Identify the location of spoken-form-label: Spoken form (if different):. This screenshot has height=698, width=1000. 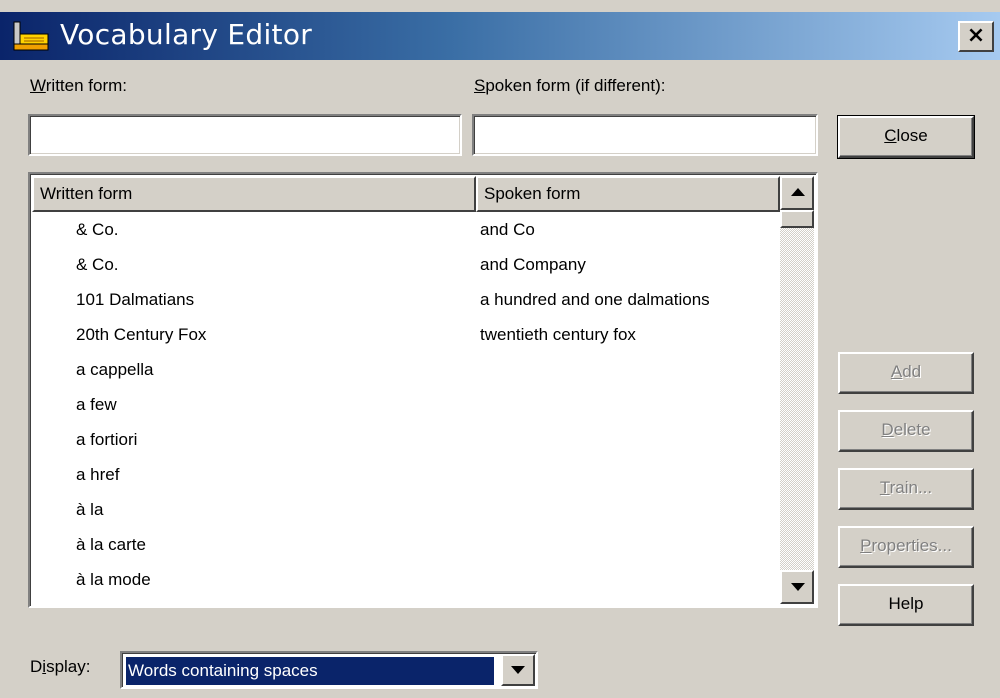
(570, 85).